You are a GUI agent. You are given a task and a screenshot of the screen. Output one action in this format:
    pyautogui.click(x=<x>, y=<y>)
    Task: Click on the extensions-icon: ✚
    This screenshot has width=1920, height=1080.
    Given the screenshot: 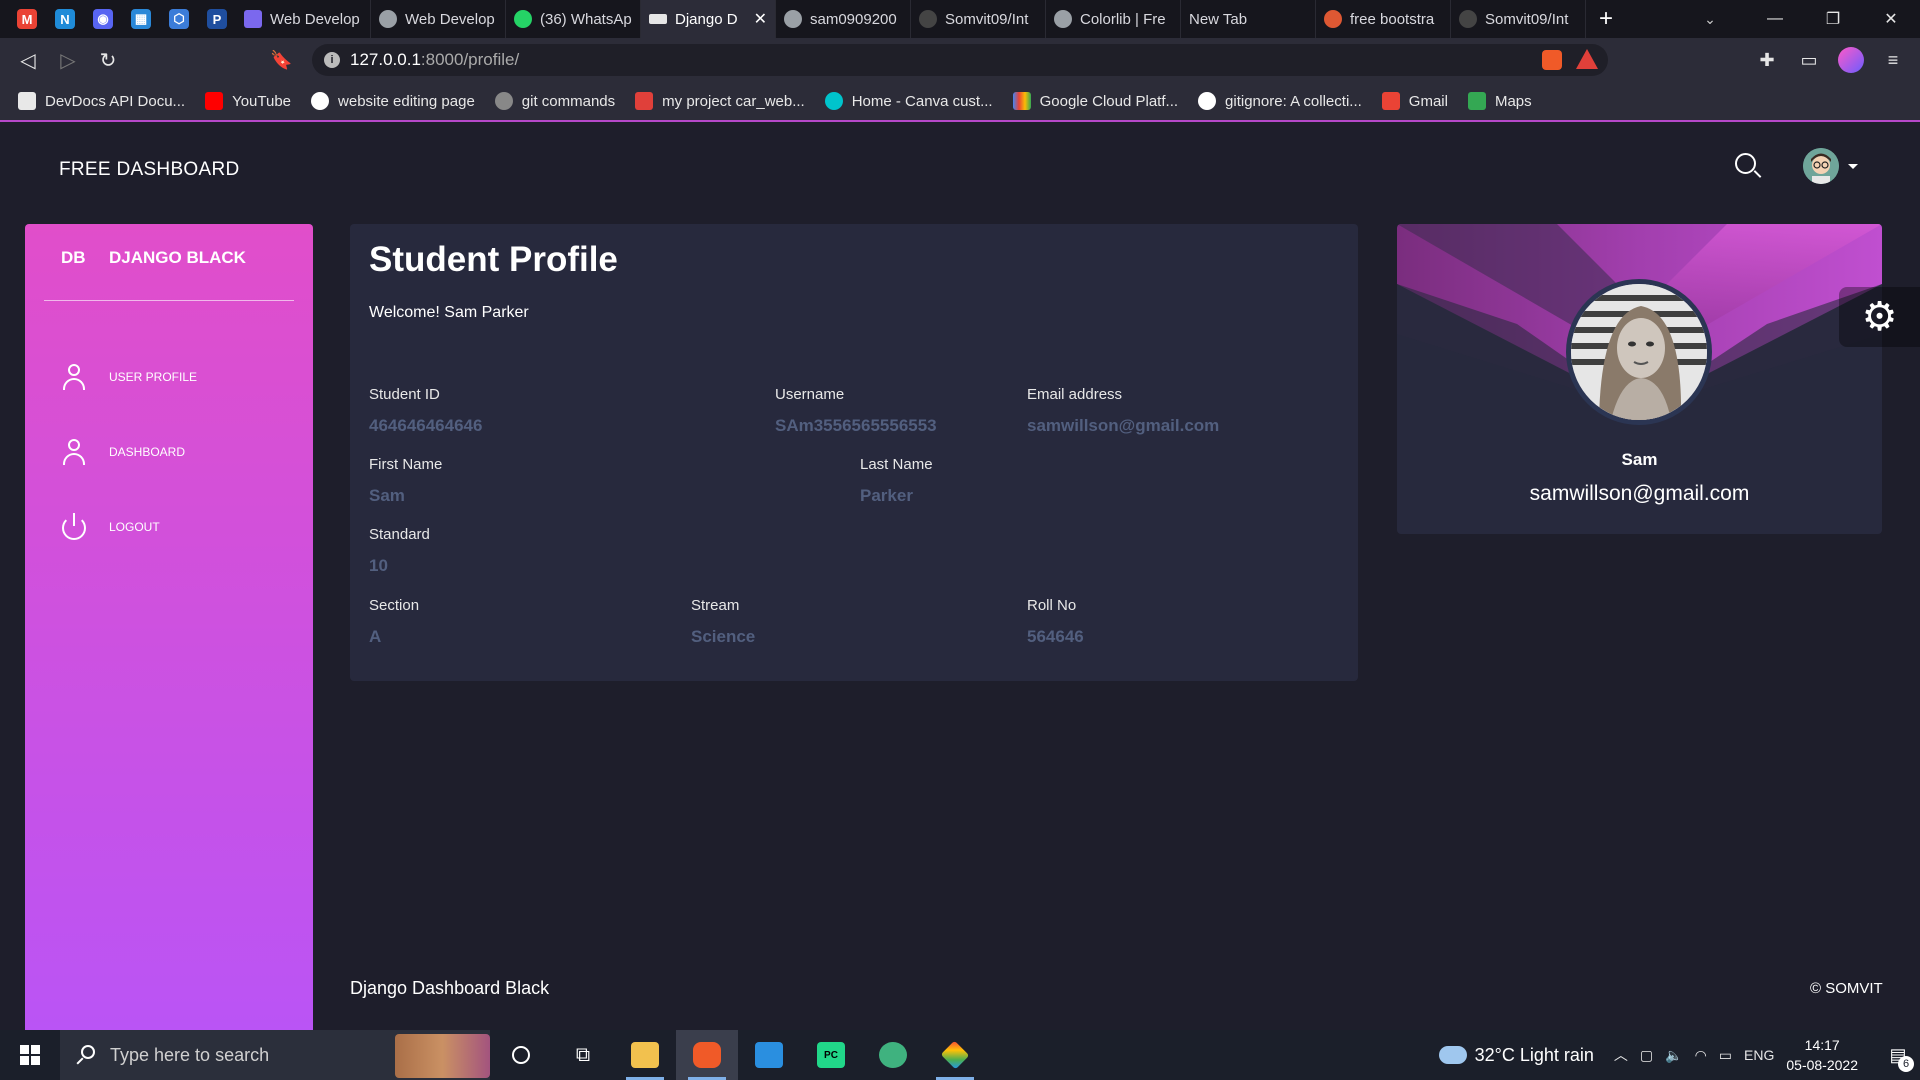 What is the action you would take?
    pyautogui.click(x=1767, y=60)
    